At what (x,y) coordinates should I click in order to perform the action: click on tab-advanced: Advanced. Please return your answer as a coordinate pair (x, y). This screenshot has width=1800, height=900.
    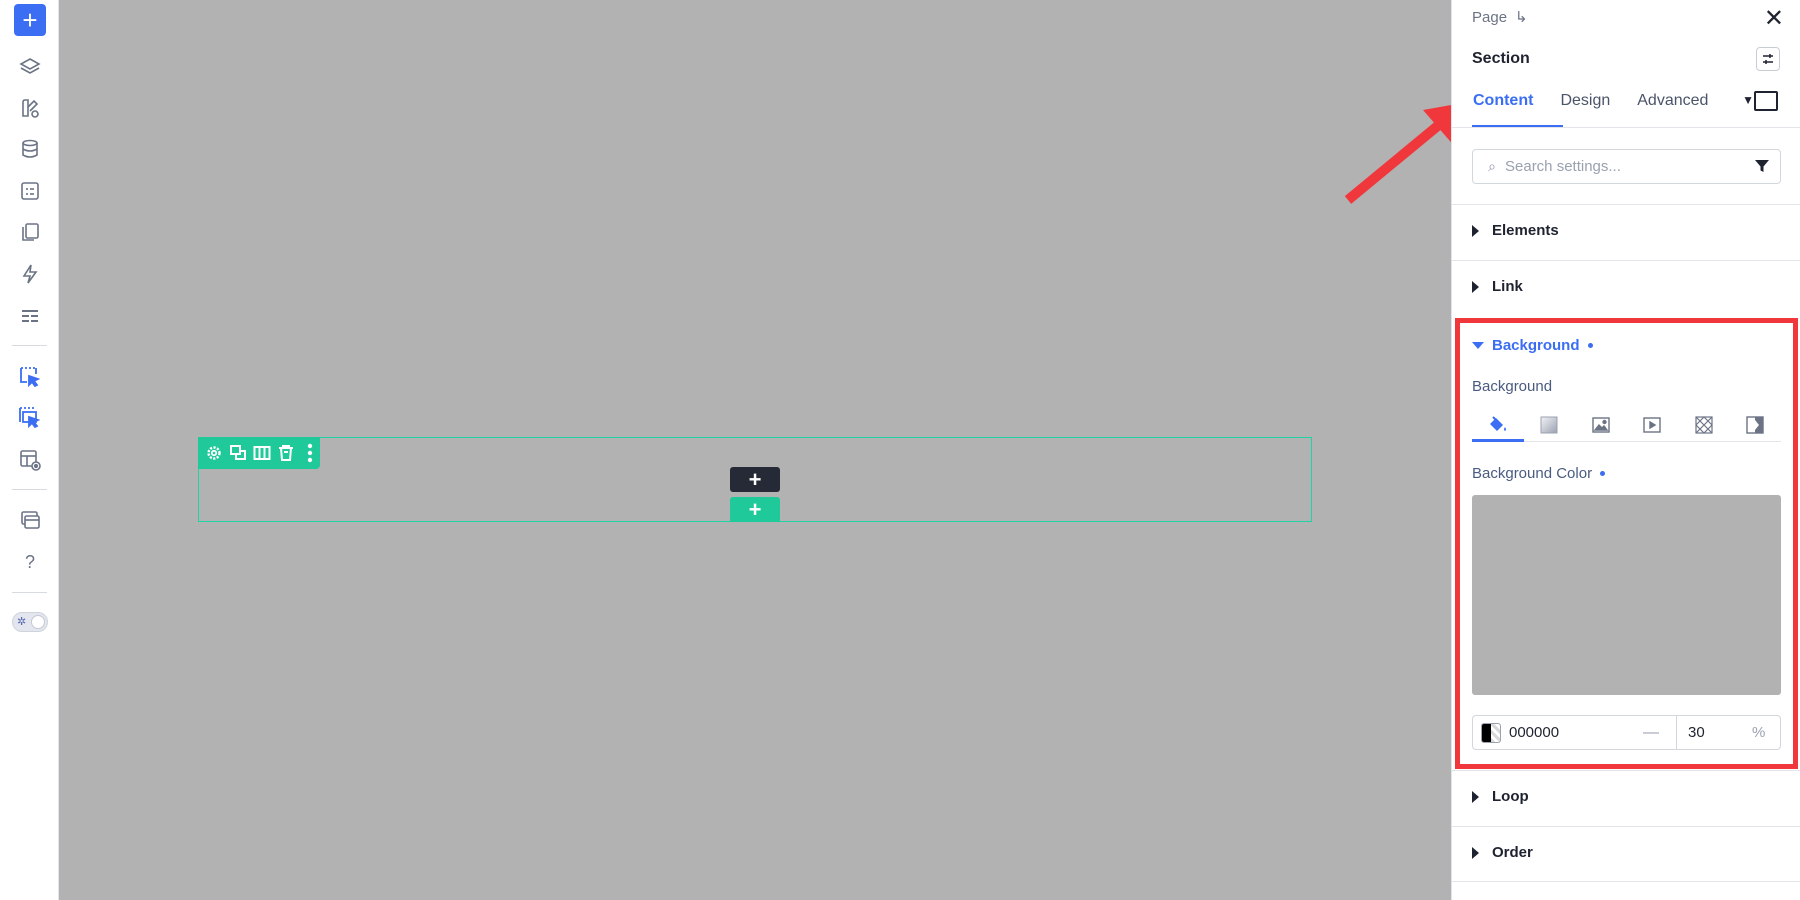
    Looking at the image, I should click on (1672, 106).